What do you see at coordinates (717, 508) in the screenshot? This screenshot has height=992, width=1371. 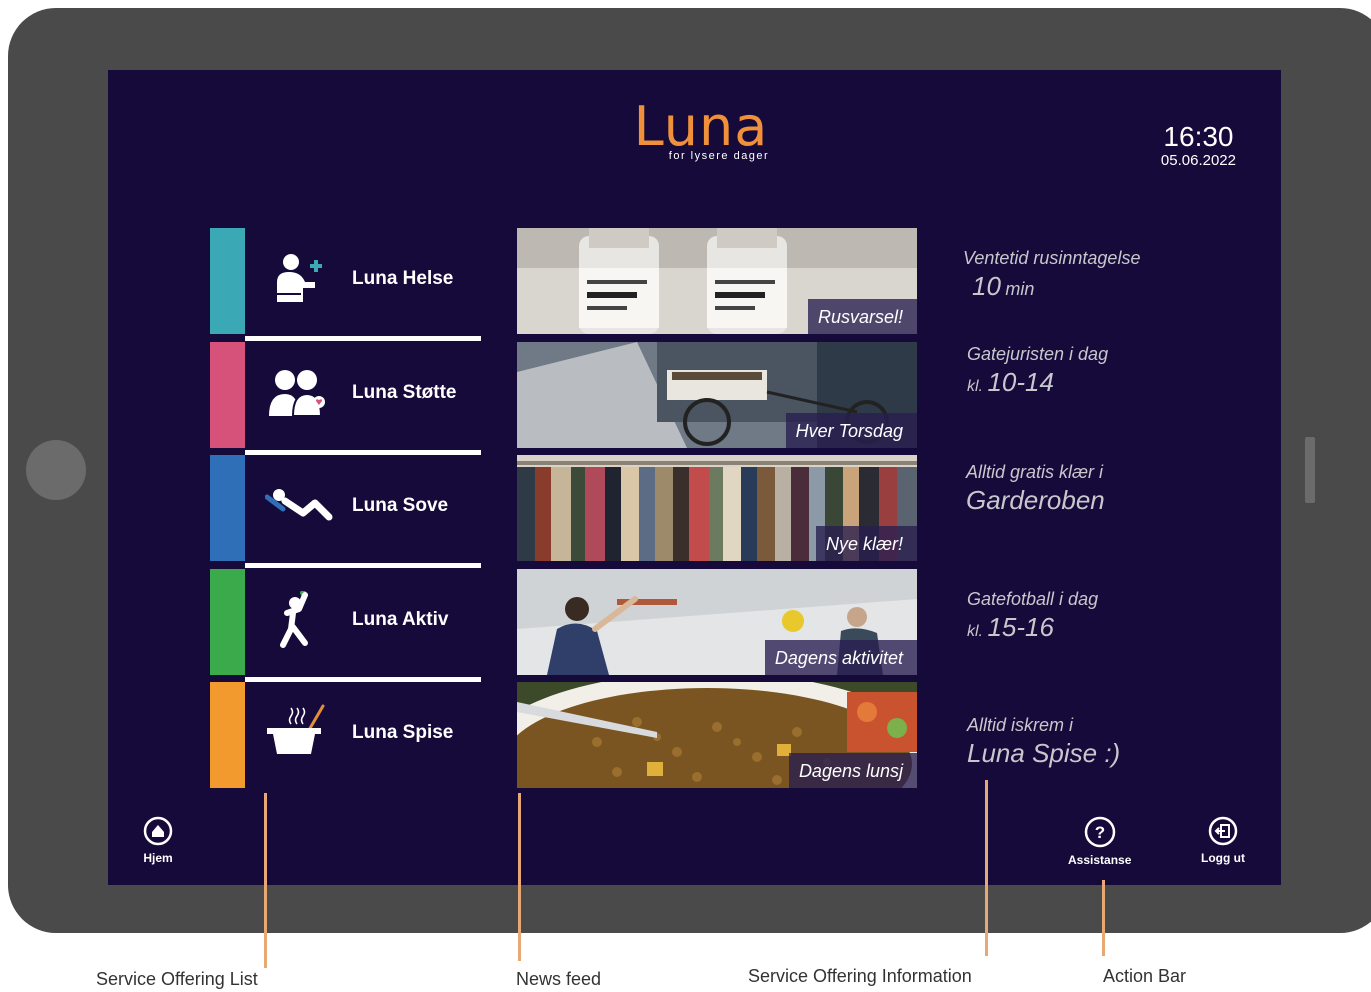 I see `news-card-garderoben: Nye klær!` at bounding box center [717, 508].